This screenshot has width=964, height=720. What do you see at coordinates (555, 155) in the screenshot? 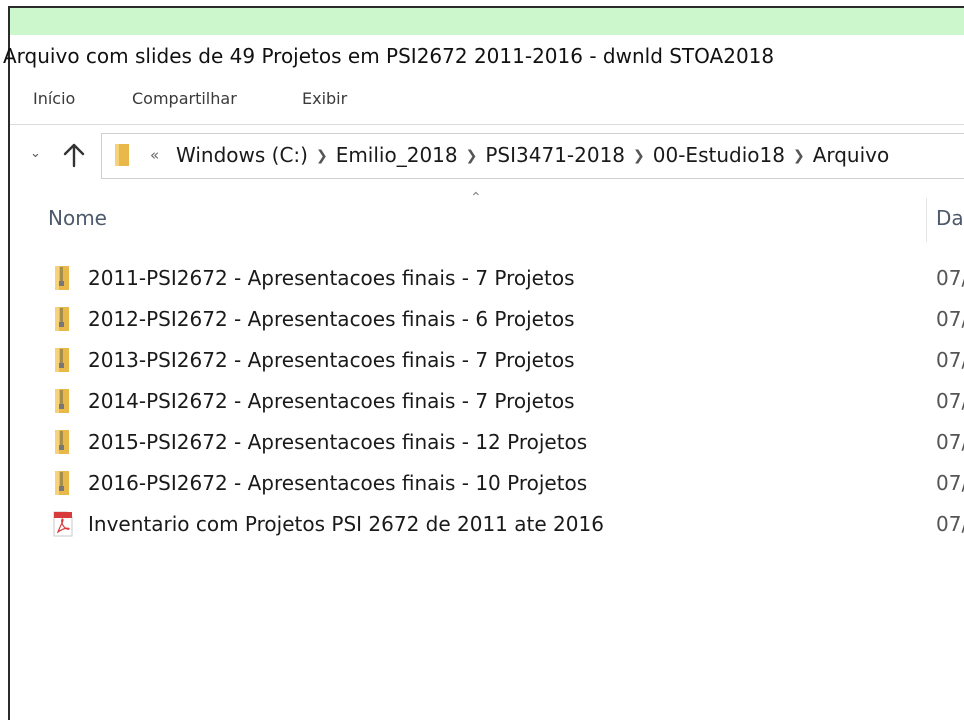
I see `crumb-psi3471-2018: PSI3471-2018` at bounding box center [555, 155].